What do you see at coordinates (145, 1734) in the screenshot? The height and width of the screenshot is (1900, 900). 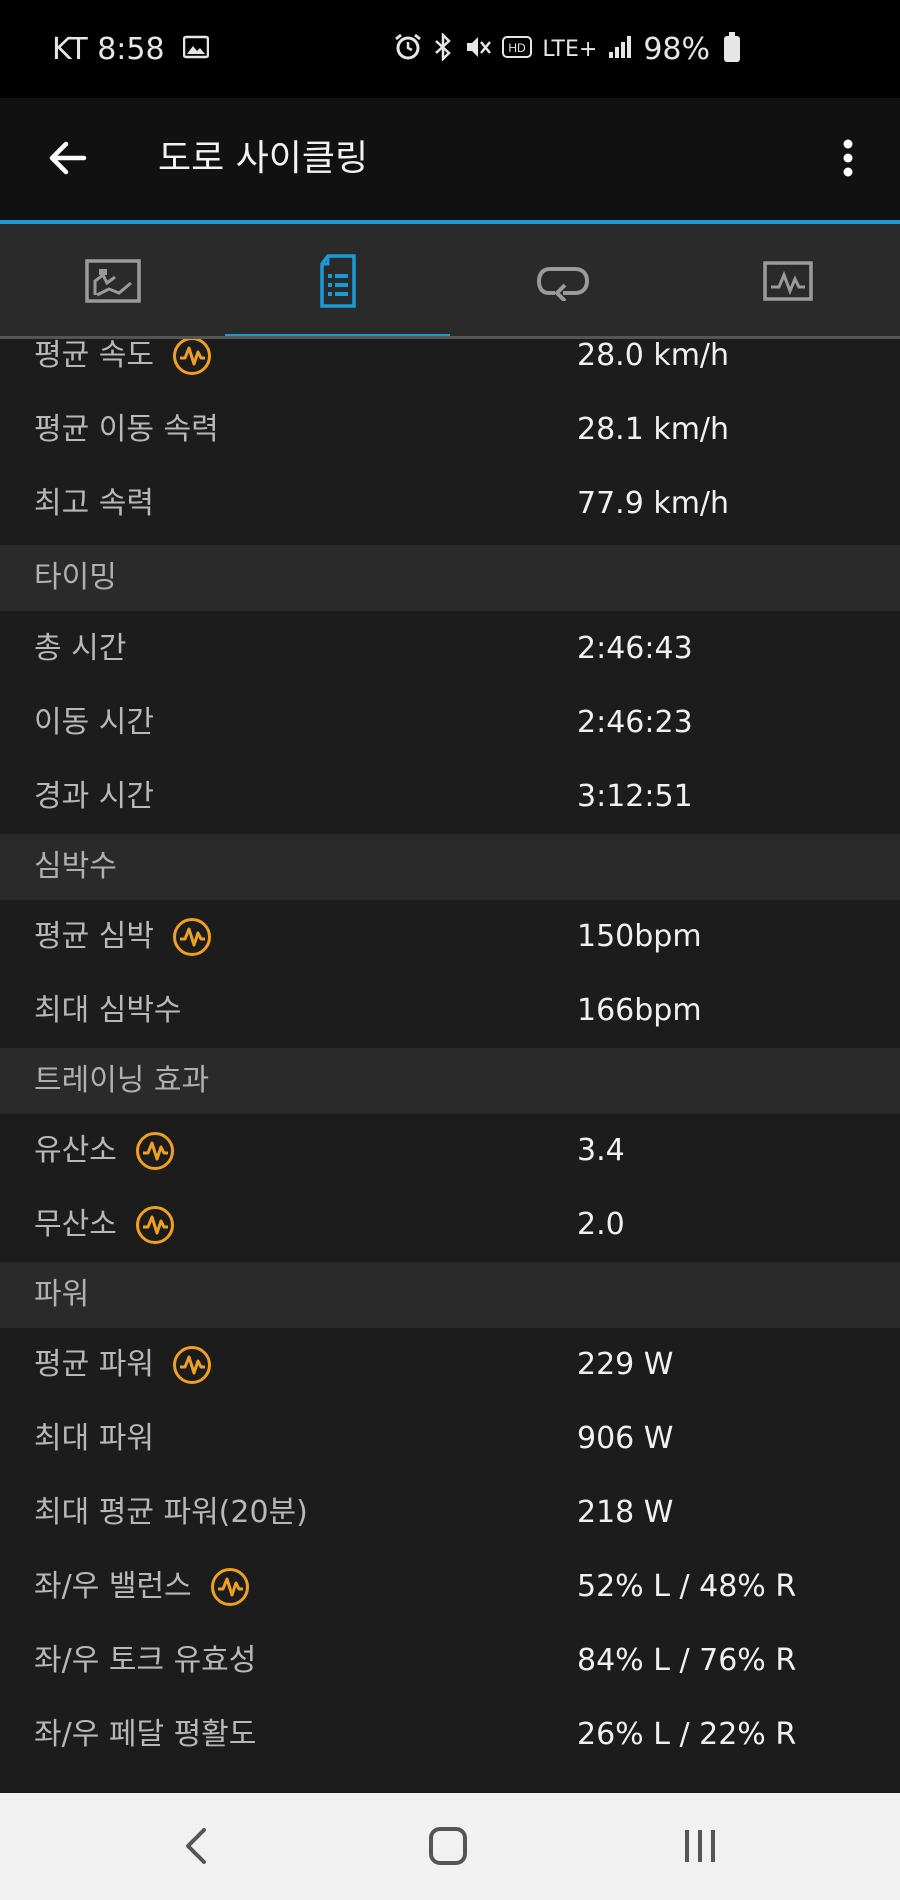 I see `row-label: 좌/우 페달 평활도` at bounding box center [145, 1734].